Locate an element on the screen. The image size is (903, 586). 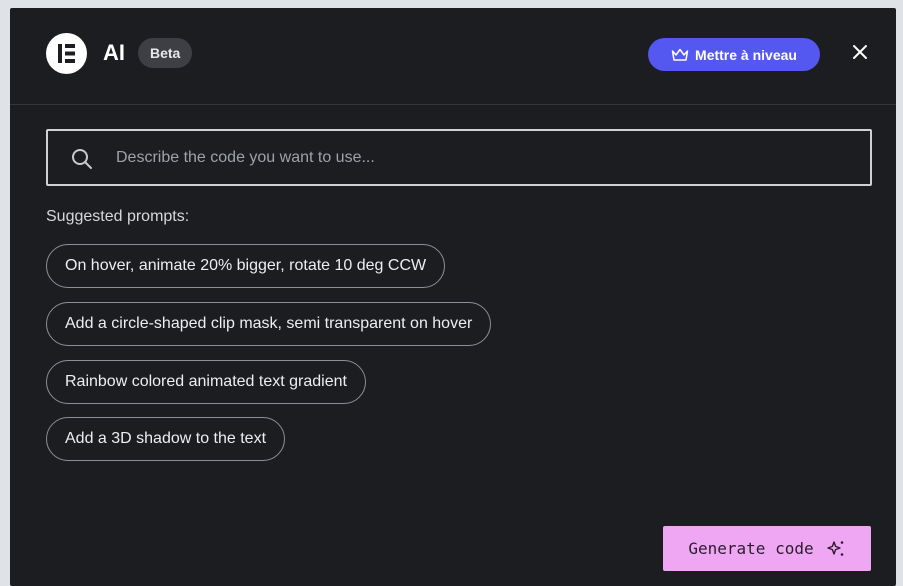
generate-code-button: Generate code is located at coordinates (767, 548).